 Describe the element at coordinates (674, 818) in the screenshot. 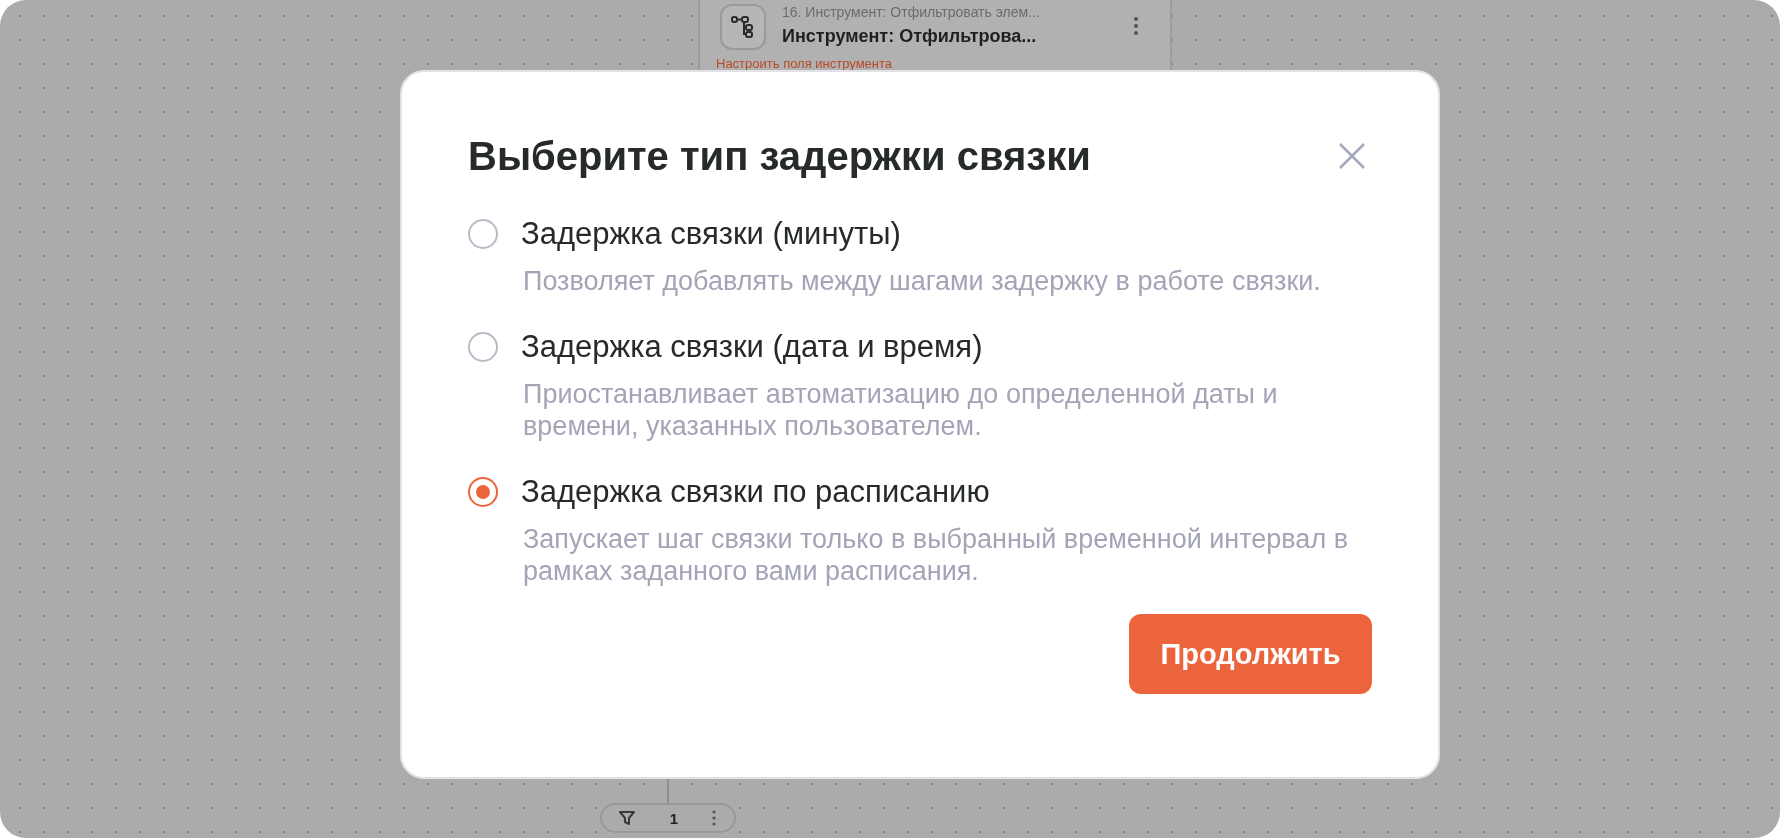

I see `filter-count: 1` at that location.